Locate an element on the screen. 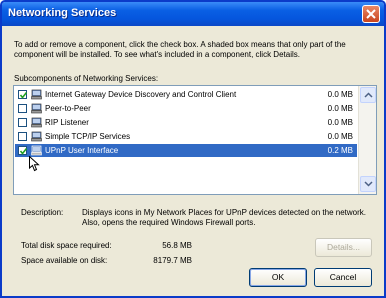 This screenshot has width=386, height=298. dialog-title: Networking Services is located at coordinates (62, 13).